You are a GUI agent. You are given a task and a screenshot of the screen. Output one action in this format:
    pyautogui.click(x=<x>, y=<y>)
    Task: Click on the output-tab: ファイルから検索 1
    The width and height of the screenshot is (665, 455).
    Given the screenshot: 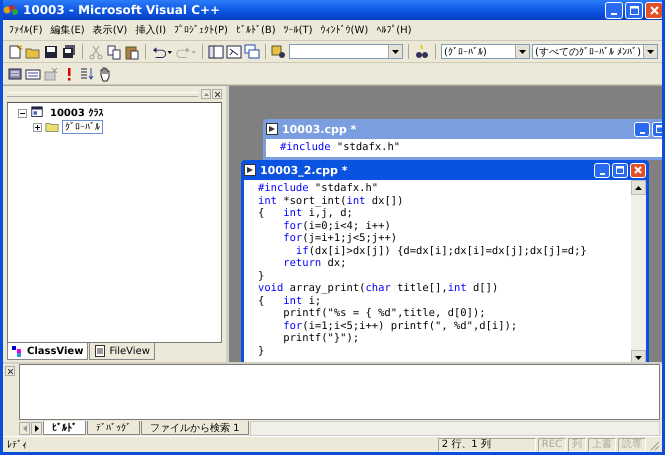 What is the action you would take?
    pyautogui.click(x=195, y=428)
    